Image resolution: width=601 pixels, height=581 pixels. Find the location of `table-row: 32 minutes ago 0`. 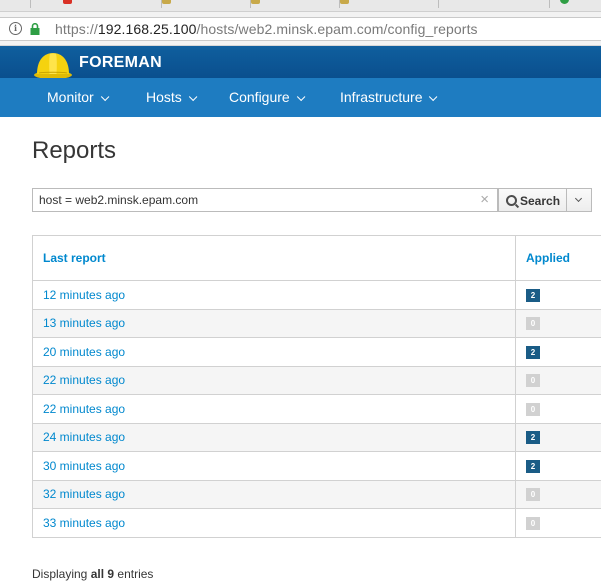

table-row: 32 minutes ago 0 is located at coordinates (317, 494).